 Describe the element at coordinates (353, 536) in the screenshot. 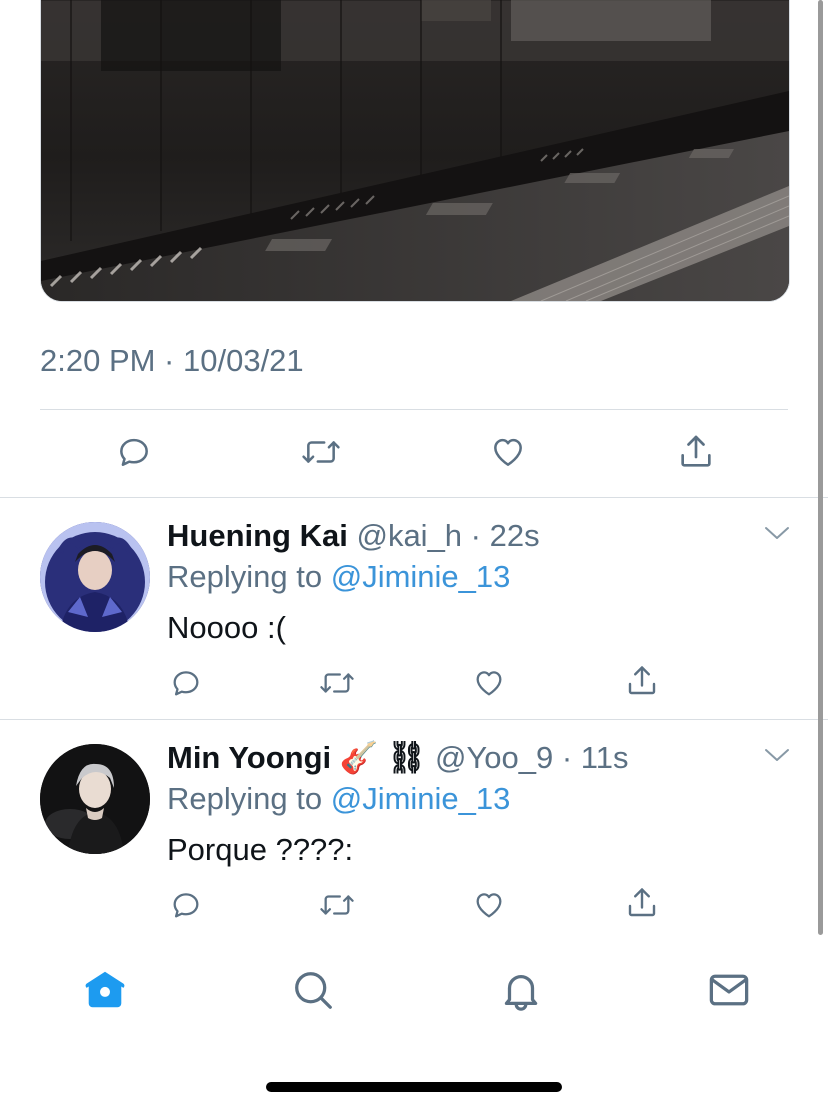

I see `reply-header: Huening Kai @kai_h · 22s` at that location.